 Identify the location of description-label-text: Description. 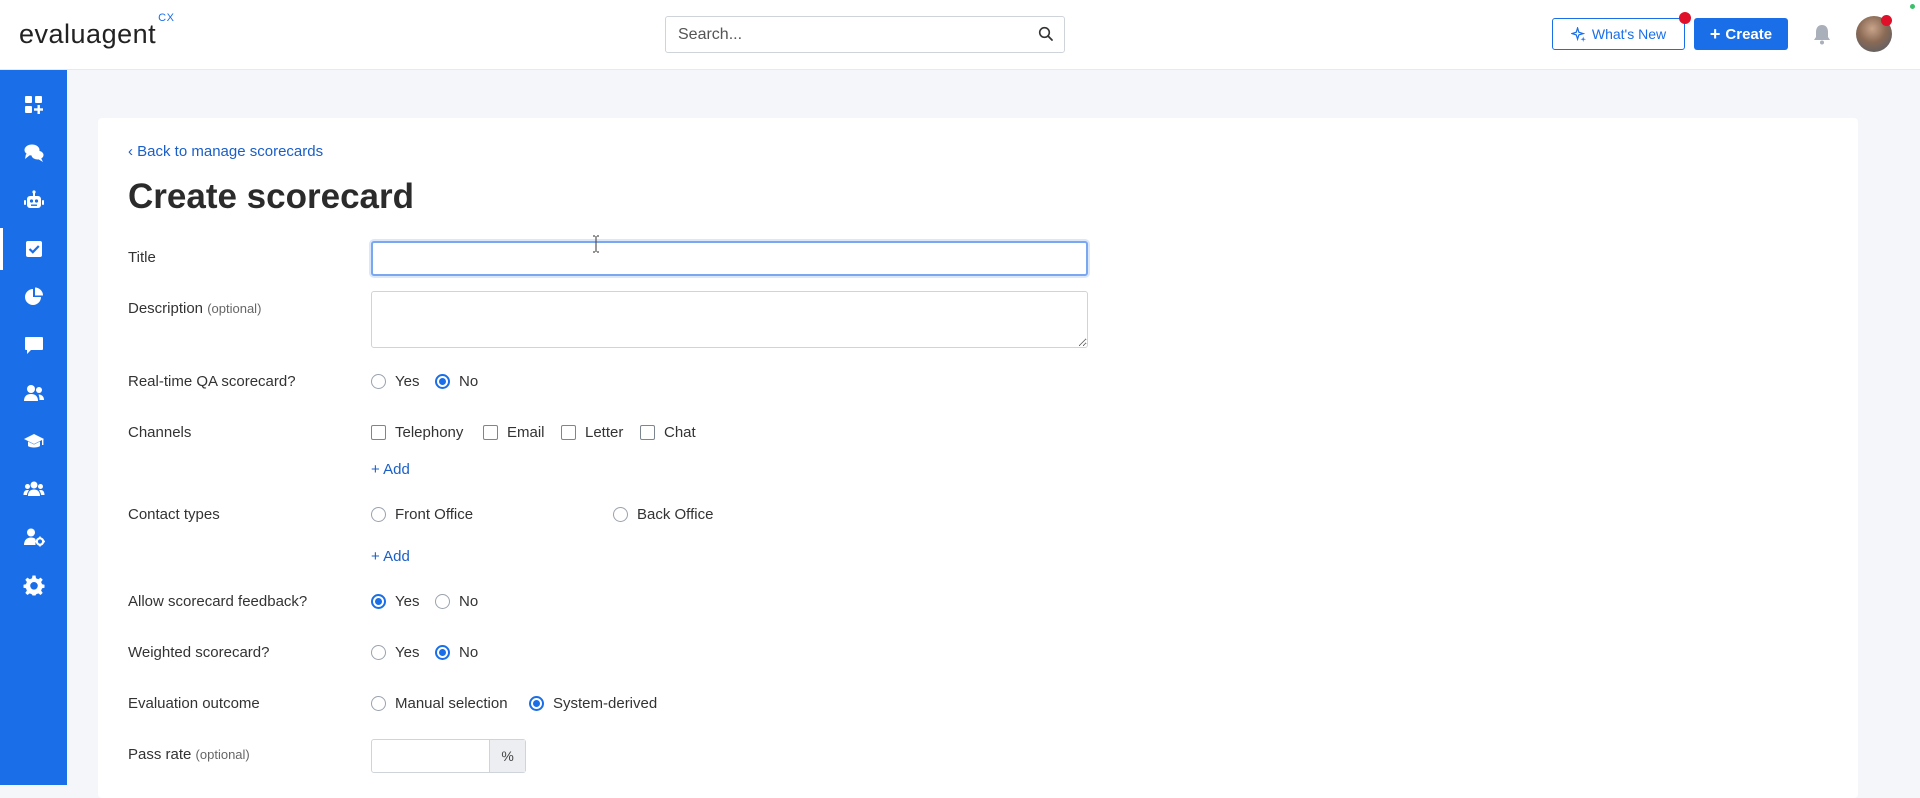
(166, 308).